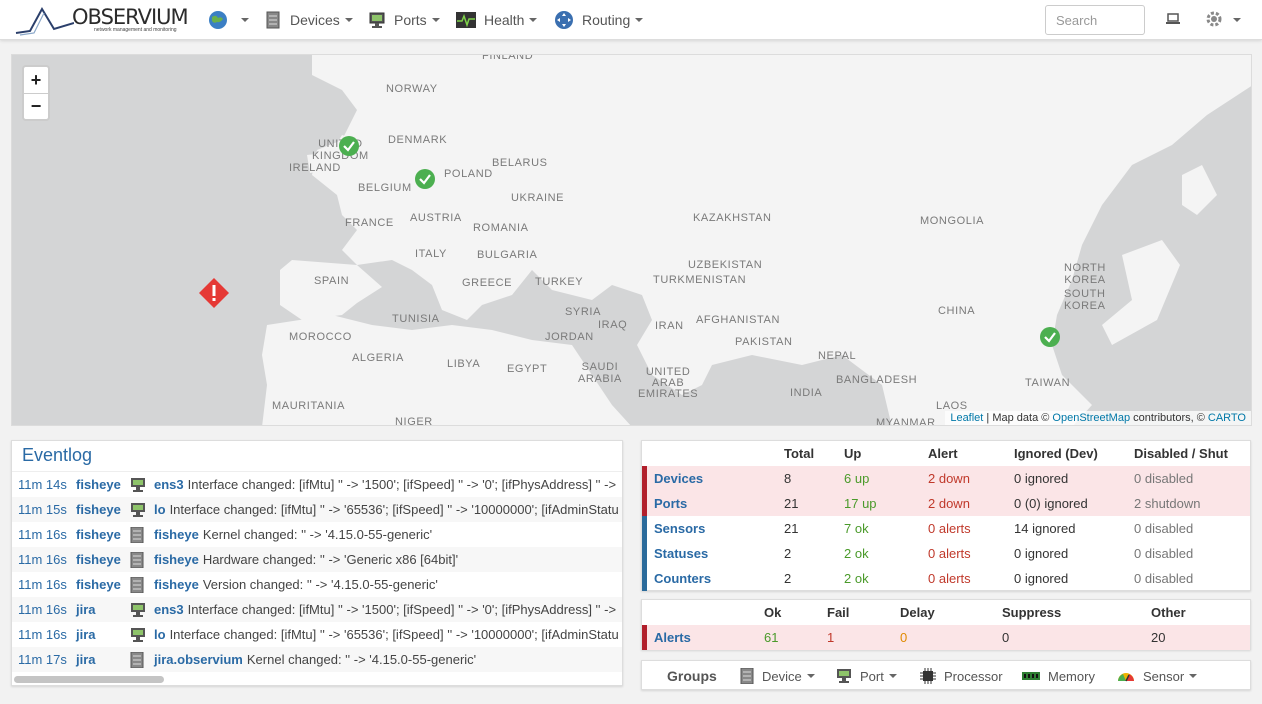 The height and width of the screenshot is (704, 1262). What do you see at coordinates (788, 553) in the screenshot?
I see `status-total: 2` at bounding box center [788, 553].